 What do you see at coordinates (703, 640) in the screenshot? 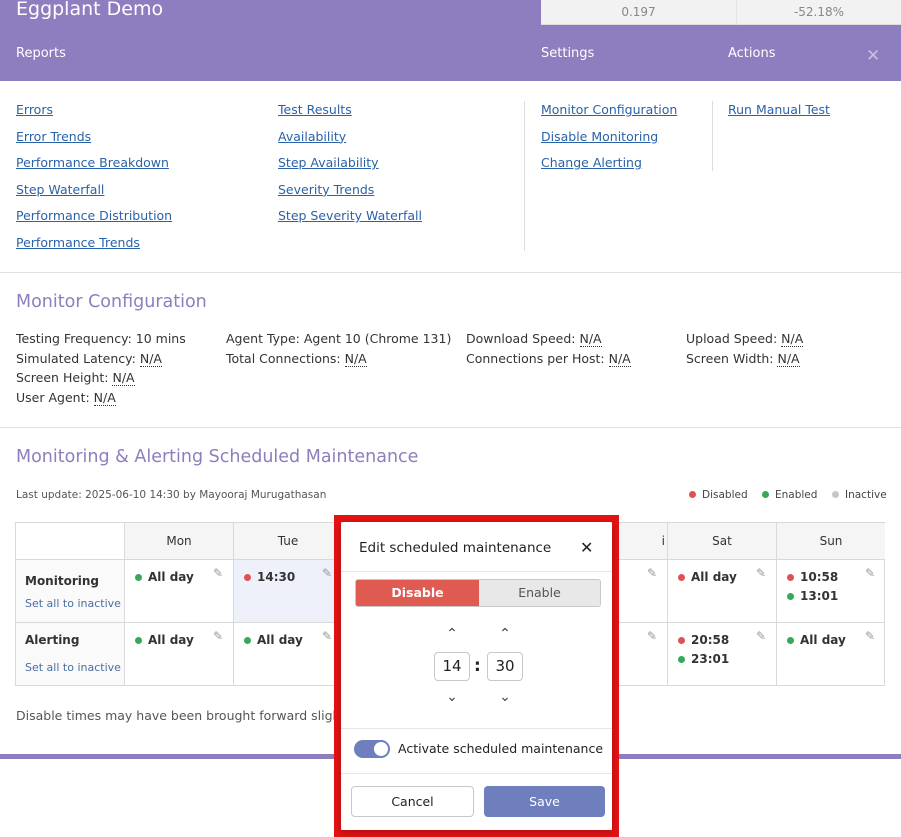
I see `schedule-entry: 20:58` at bounding box center [703, 640].